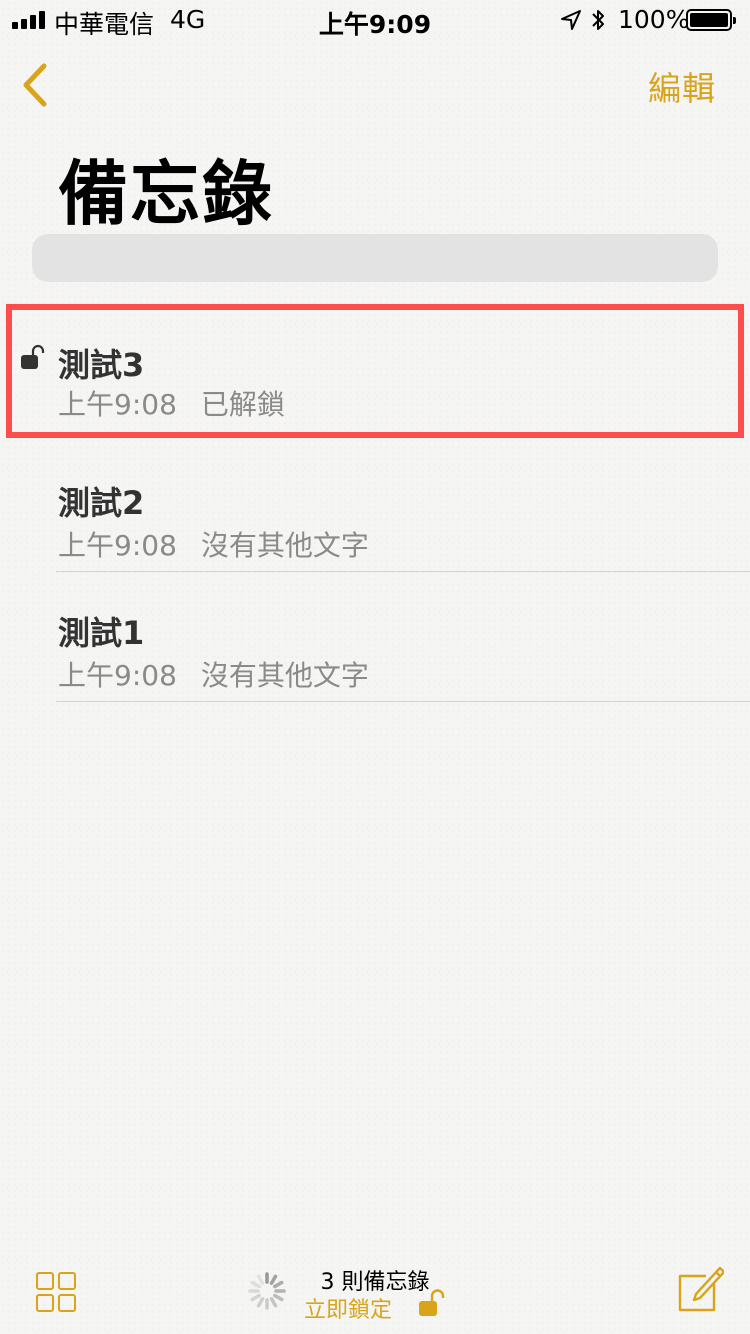  I want to click on battery-percent: 100%, so click(654, 19).